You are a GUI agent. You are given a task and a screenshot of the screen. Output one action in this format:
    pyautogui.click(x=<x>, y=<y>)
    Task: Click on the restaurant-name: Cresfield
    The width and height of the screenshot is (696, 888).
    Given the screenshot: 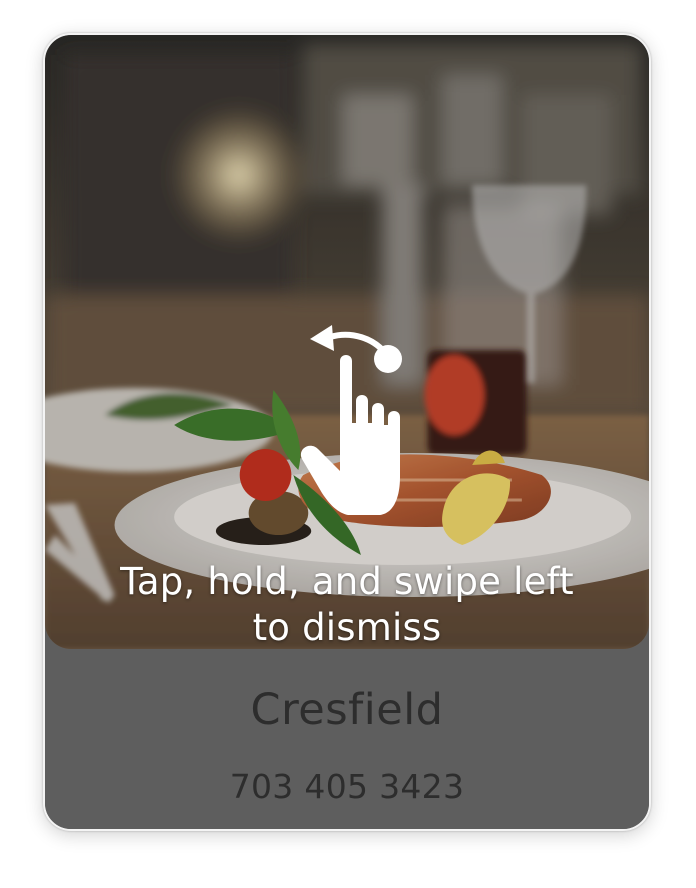 What is the action you would take?
    pyautogui.click(x=347, y=710)
    